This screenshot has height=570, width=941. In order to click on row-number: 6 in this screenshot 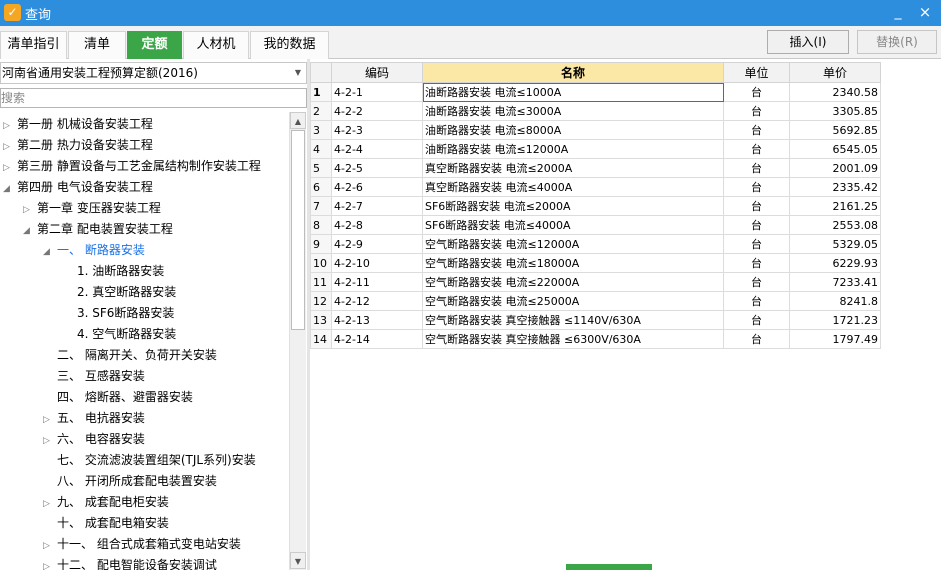, I will do `click(321, 187)`.